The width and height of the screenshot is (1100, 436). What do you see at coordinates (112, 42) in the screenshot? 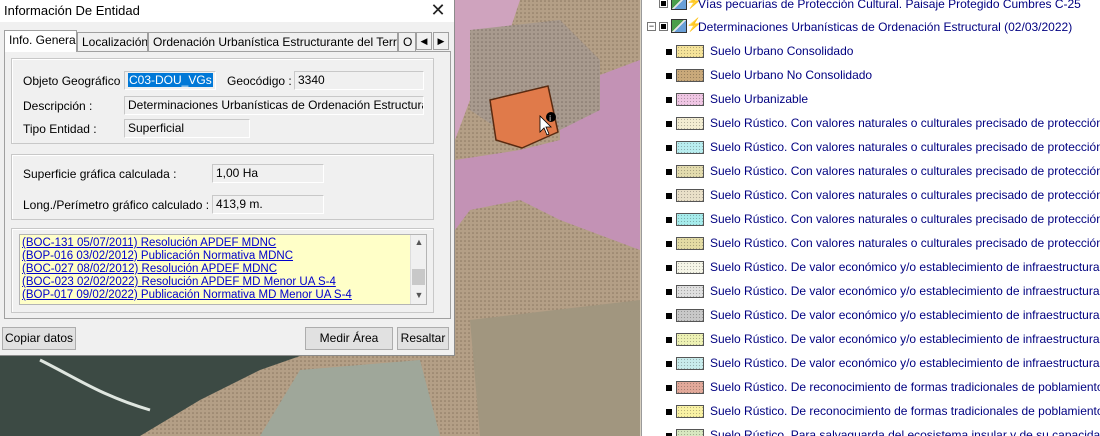
I see `tab-localizacion: Localización` at bounding box center [112, 42].